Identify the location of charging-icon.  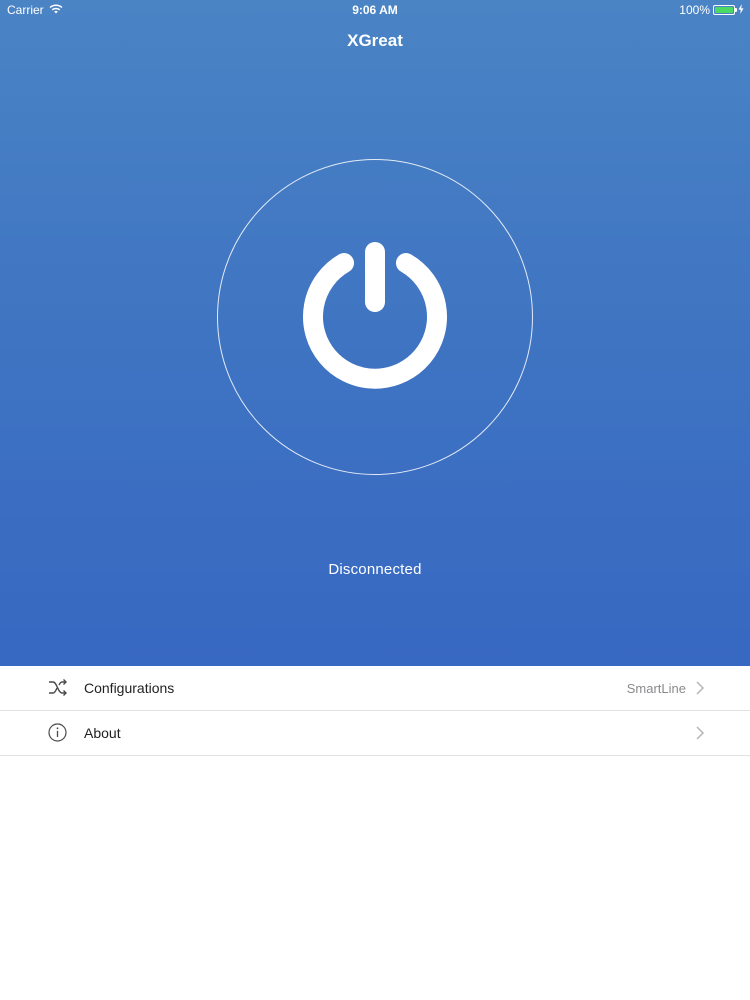
(741, 10).